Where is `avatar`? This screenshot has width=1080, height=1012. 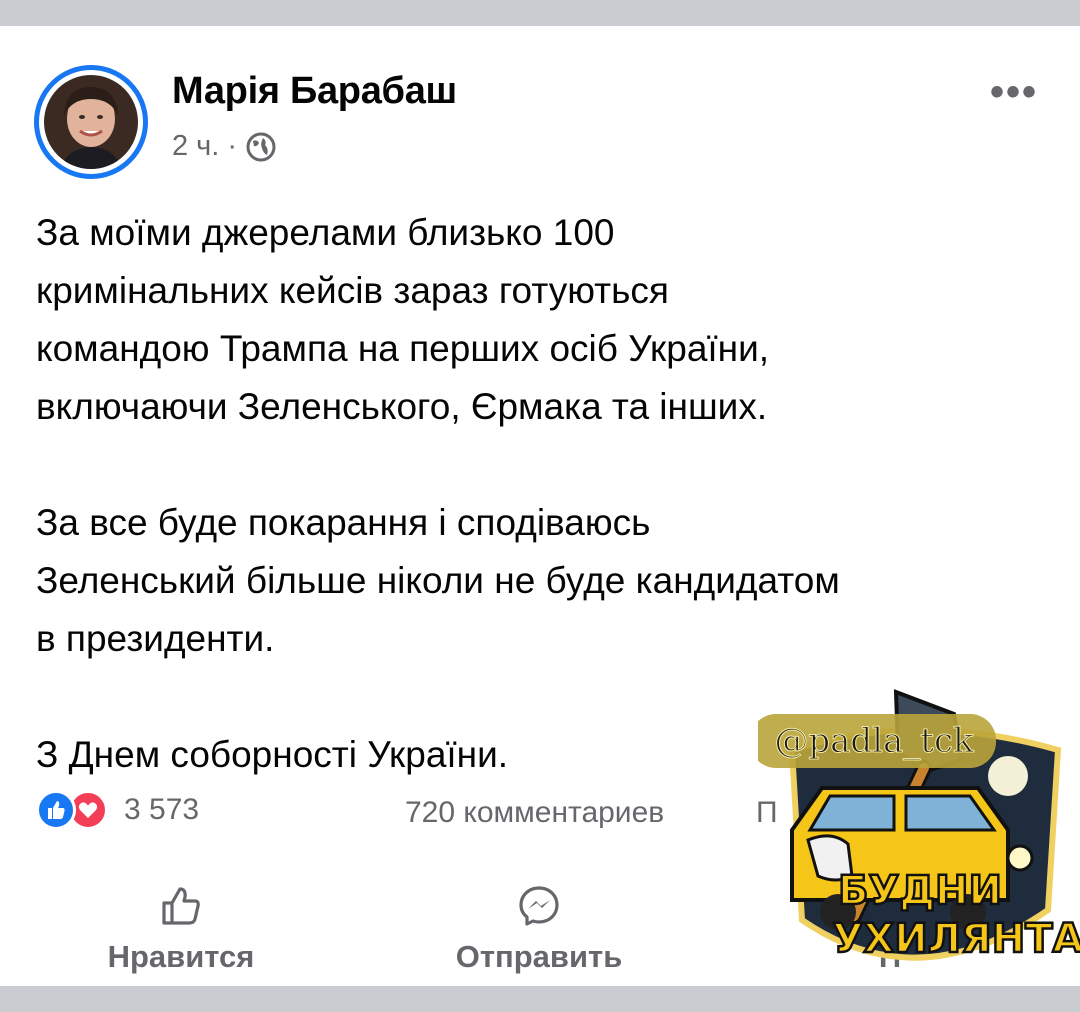 avatar is located at coordinates (91, 122).